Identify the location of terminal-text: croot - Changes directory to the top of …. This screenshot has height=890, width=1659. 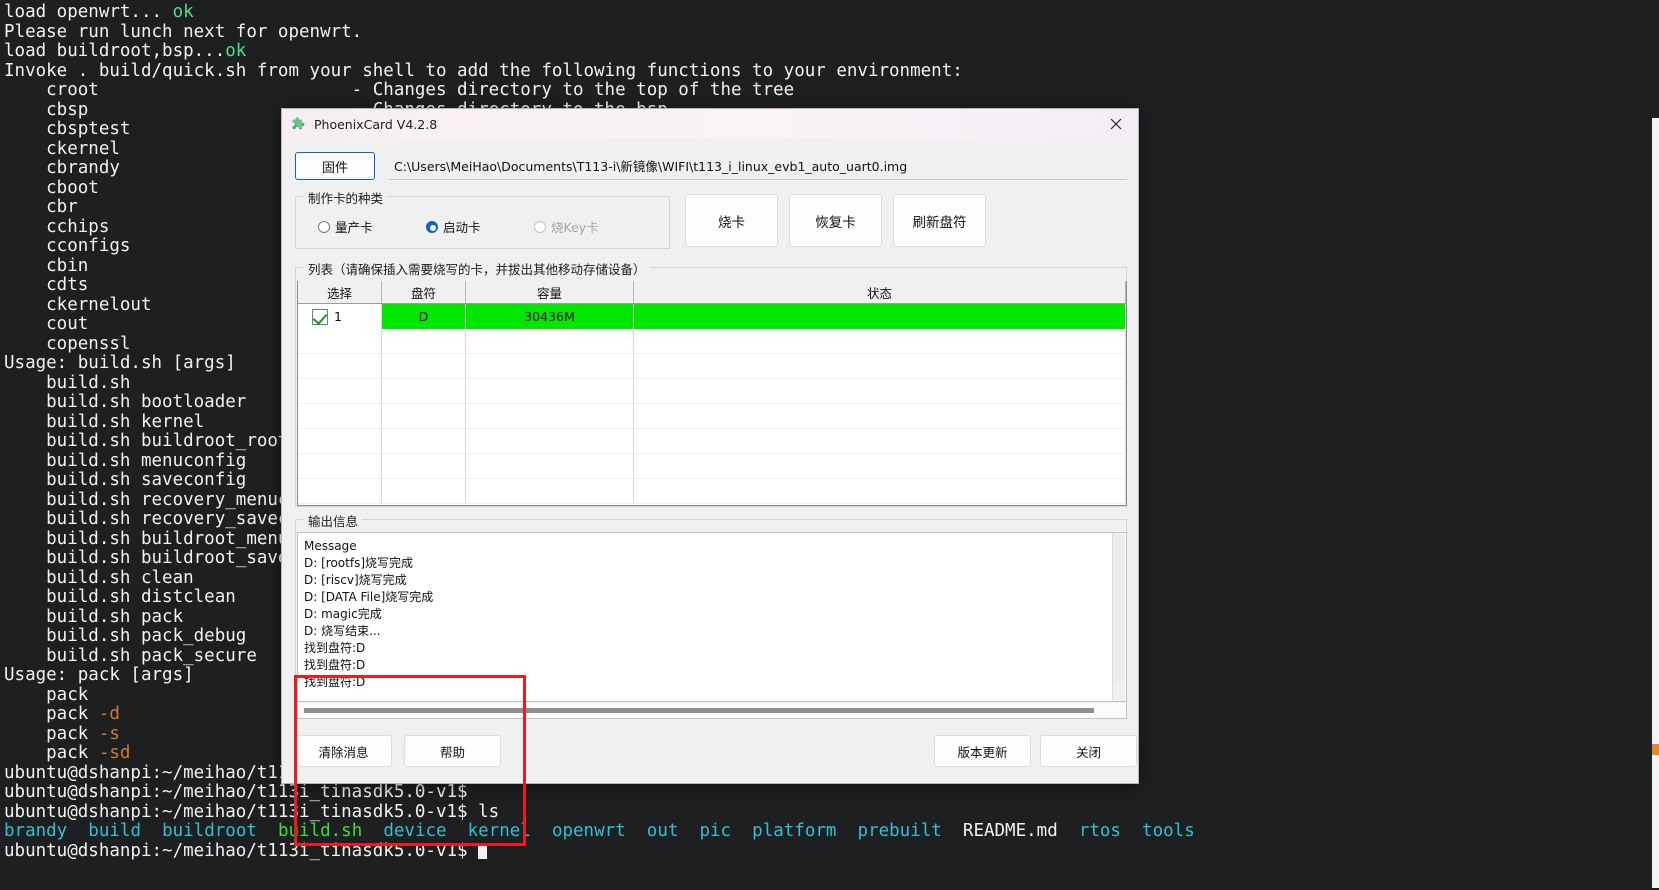
(399, 90).